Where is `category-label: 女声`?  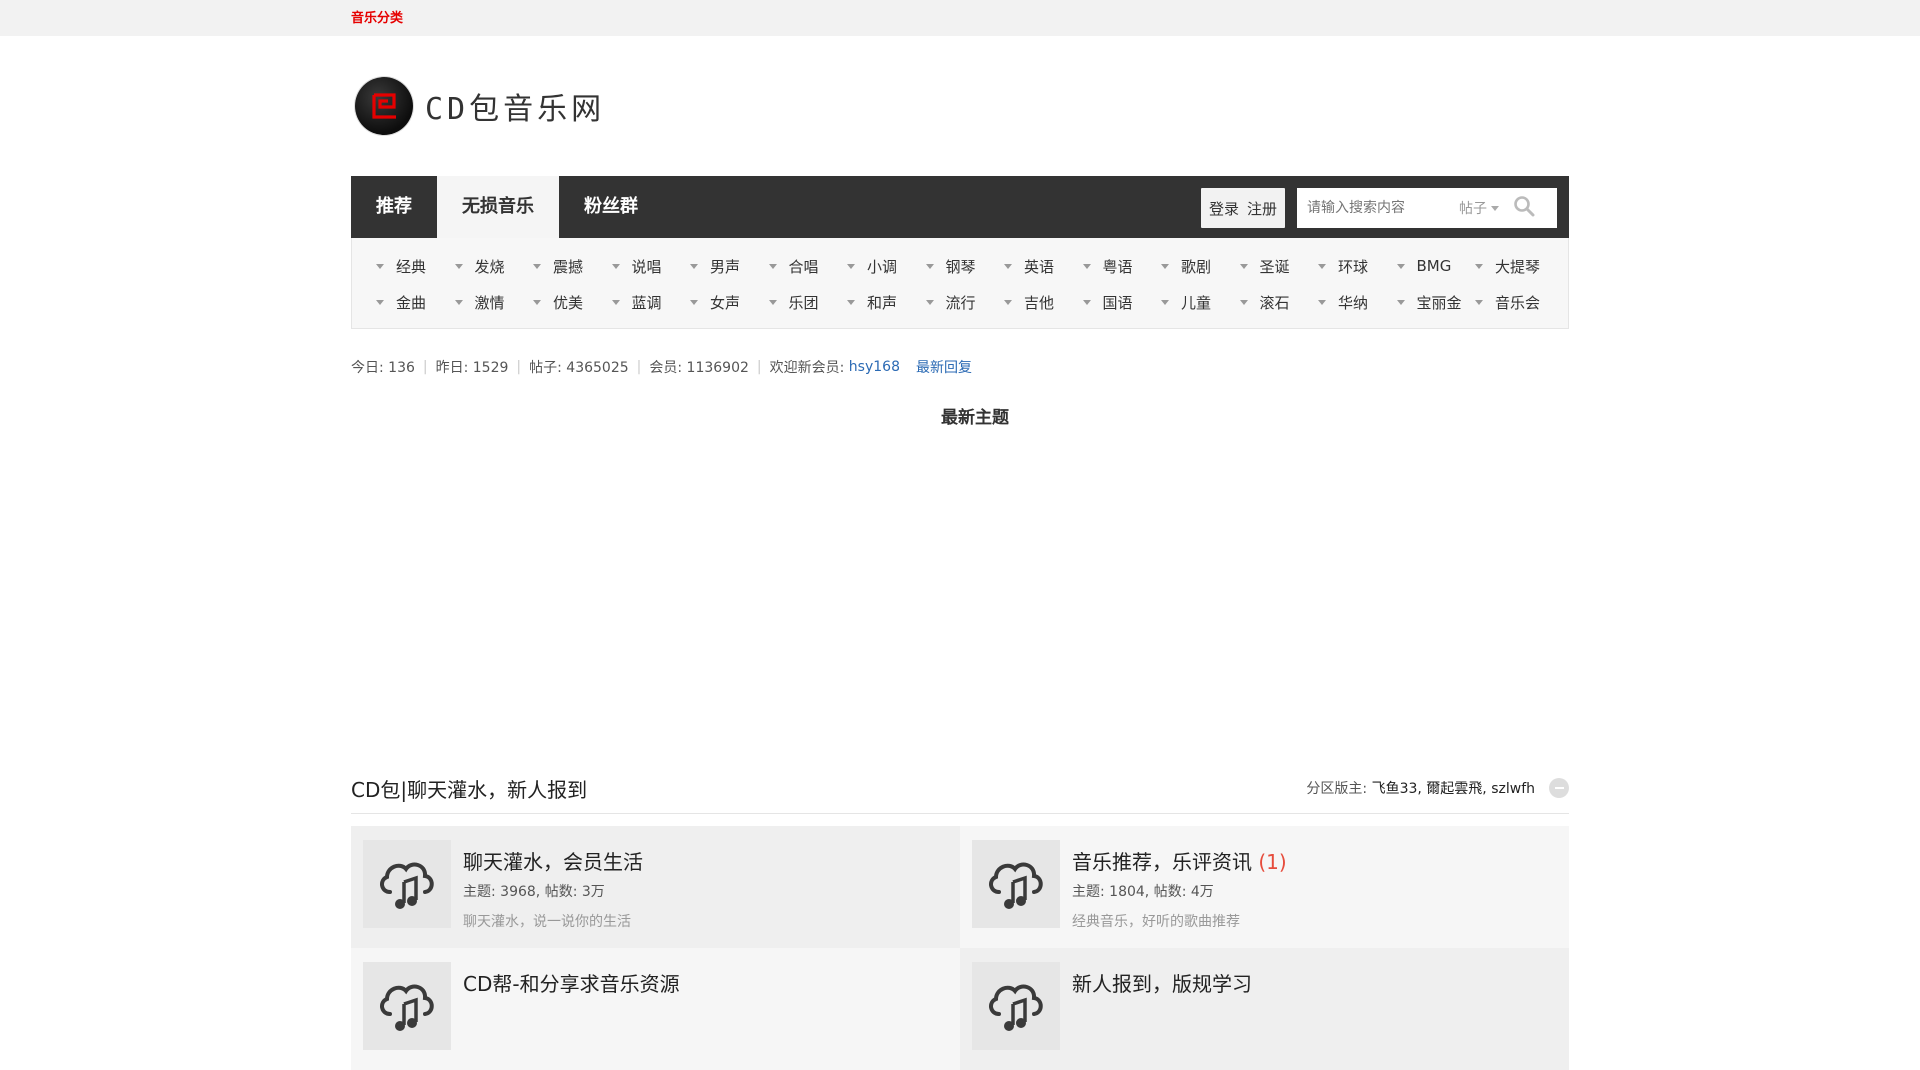
category-label: 女声 is located at coordinates (725, 302).